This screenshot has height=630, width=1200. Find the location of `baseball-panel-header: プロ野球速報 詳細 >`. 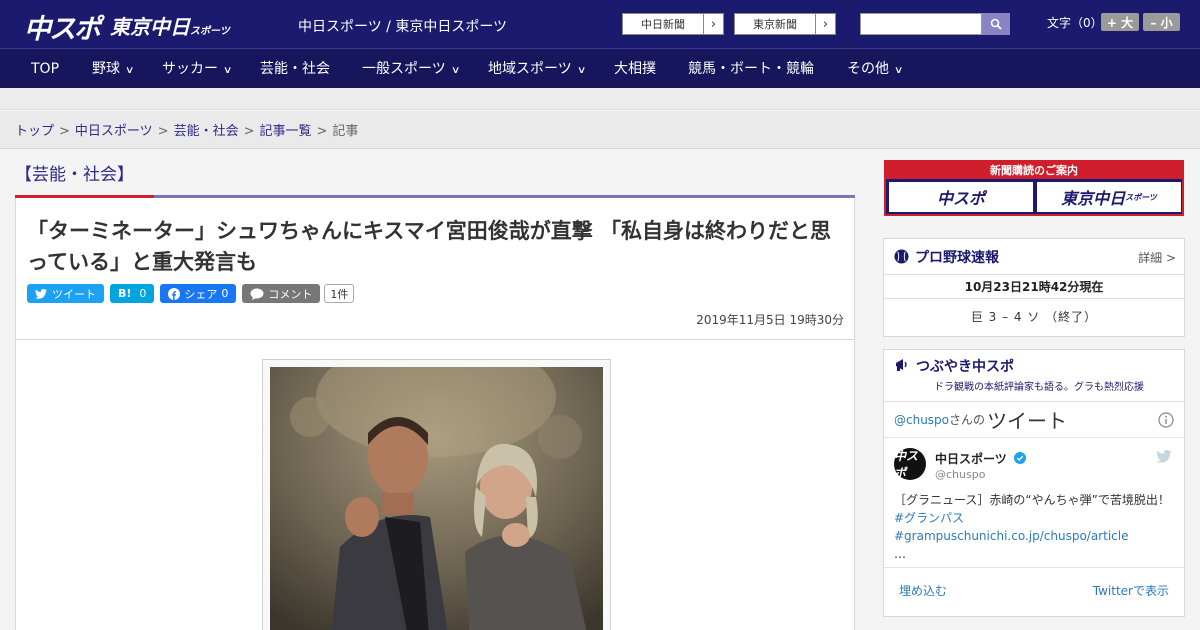

baseball-panel-header: プロ野球速報 詳細 > is located at coordinates (1034, 257).